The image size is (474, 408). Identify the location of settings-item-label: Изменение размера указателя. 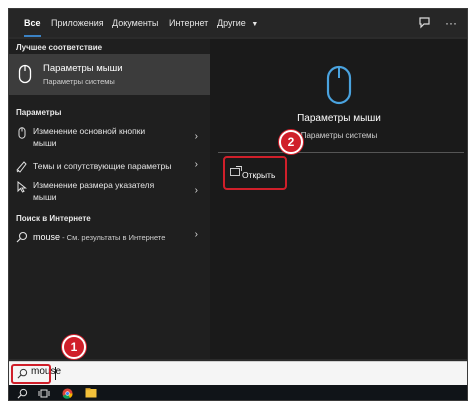
(94, 185).